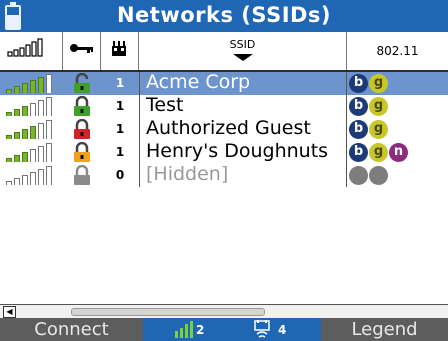  I want to click on standards-cell: bgn, so click(397, 152).